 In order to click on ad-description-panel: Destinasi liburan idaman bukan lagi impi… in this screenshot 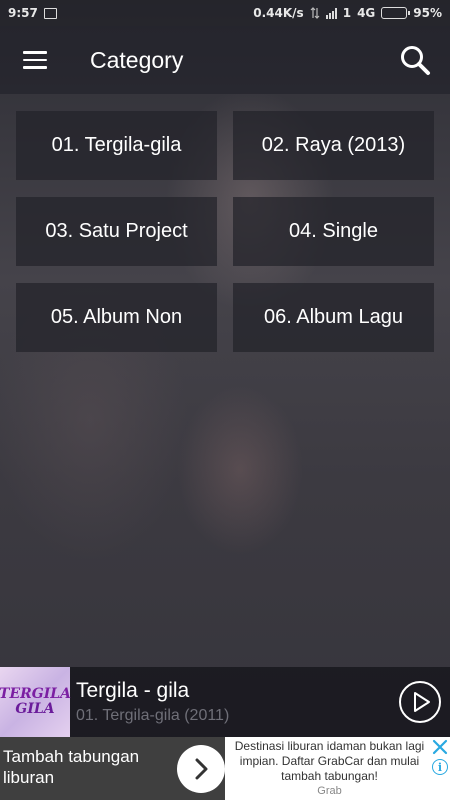, I will do `click(337, 768)`.